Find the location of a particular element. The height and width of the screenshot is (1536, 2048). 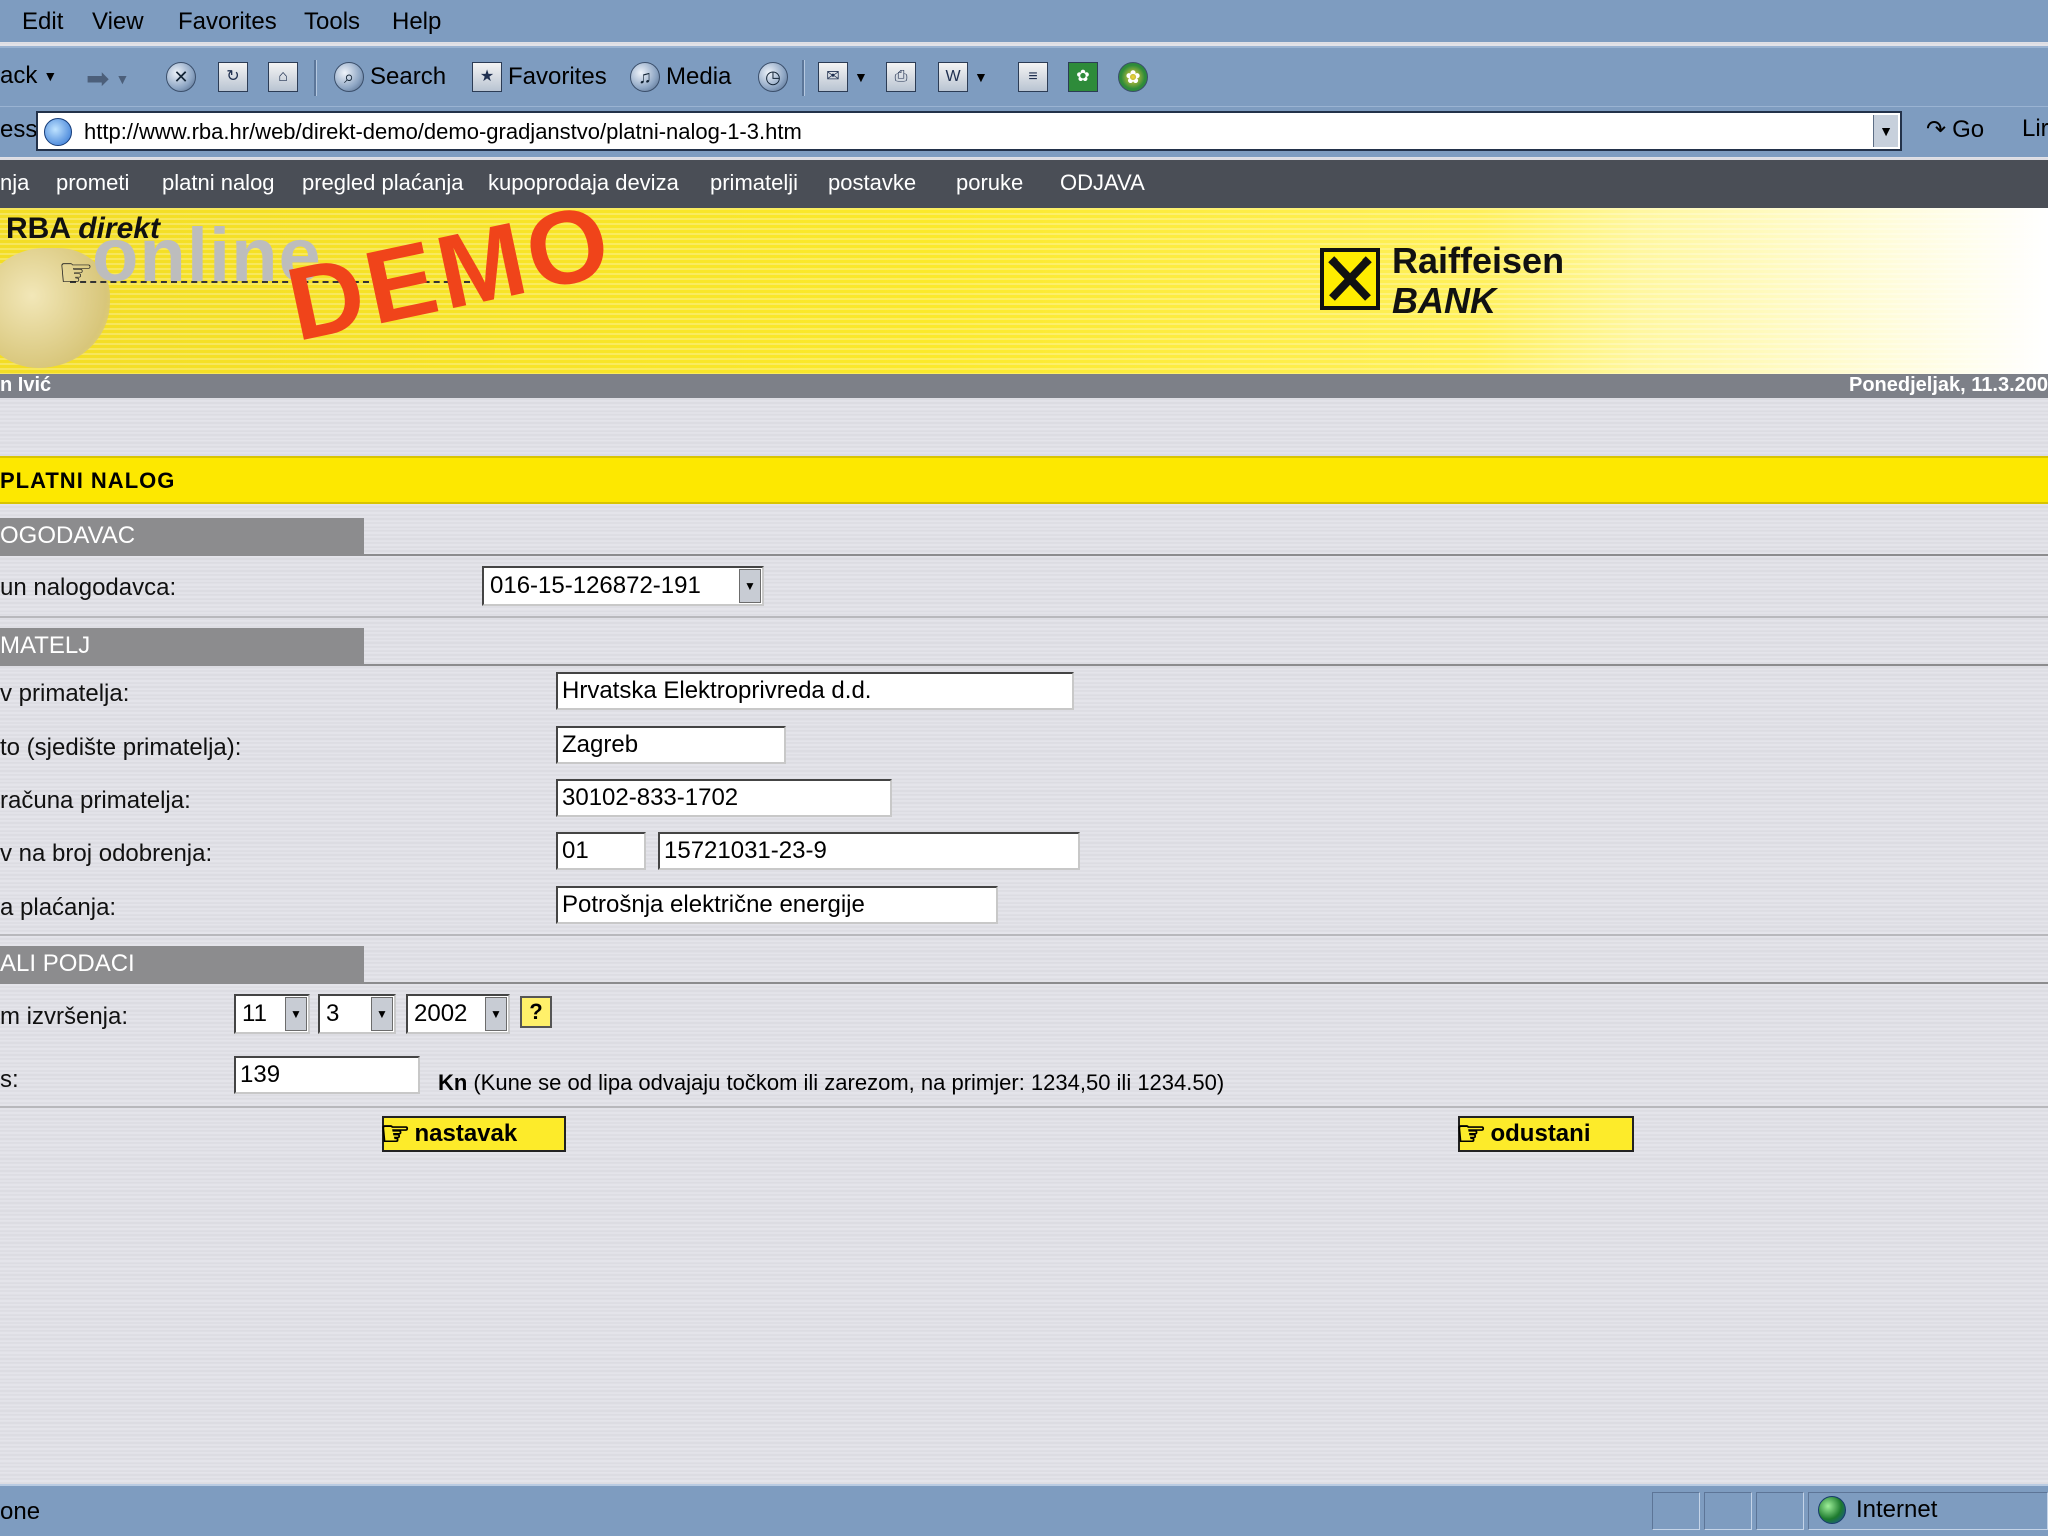

page-icon is located at coordinates (58, 132).